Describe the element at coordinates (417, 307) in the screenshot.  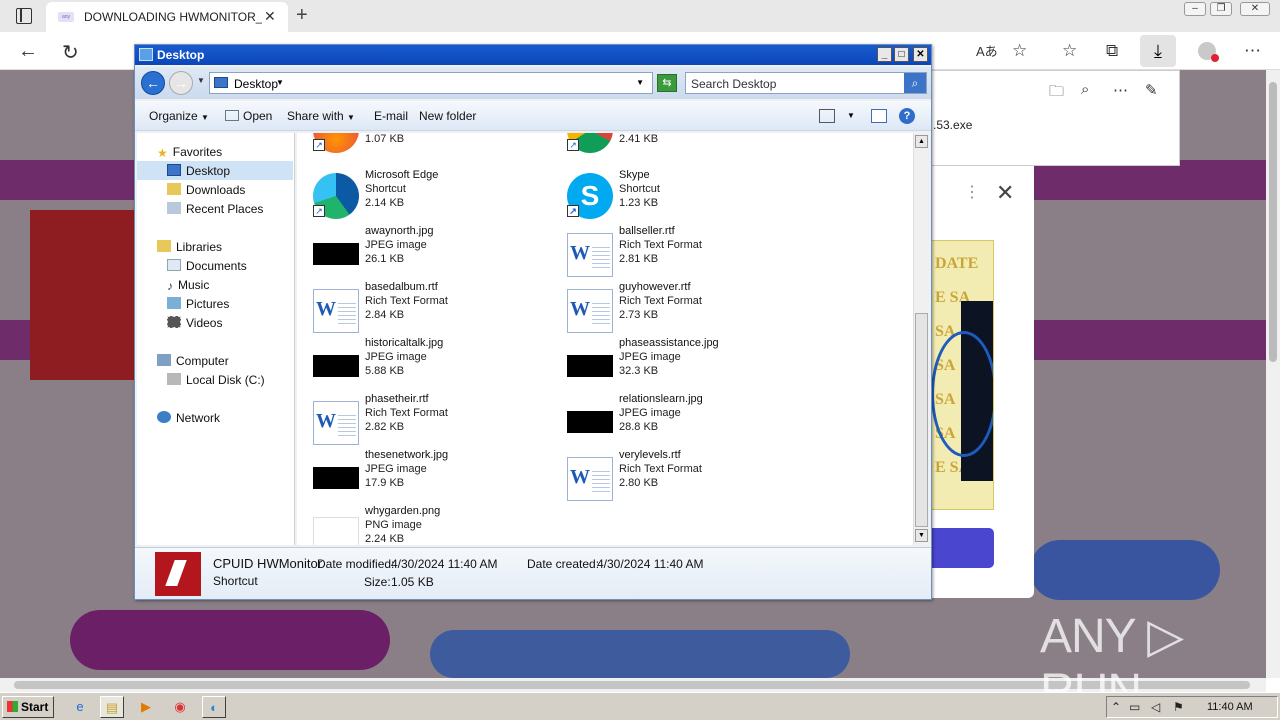
I see `file-item: basedalbum.rtf Rich Text Format 2.84 KB` at that location.